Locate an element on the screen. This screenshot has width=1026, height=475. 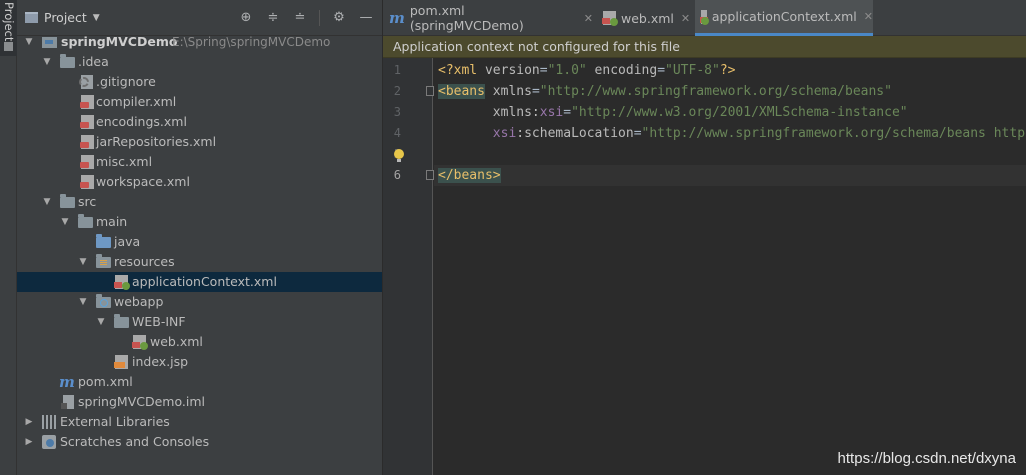
tab-web-xml: web.xml ✕ is located at coordinates (645, 18).